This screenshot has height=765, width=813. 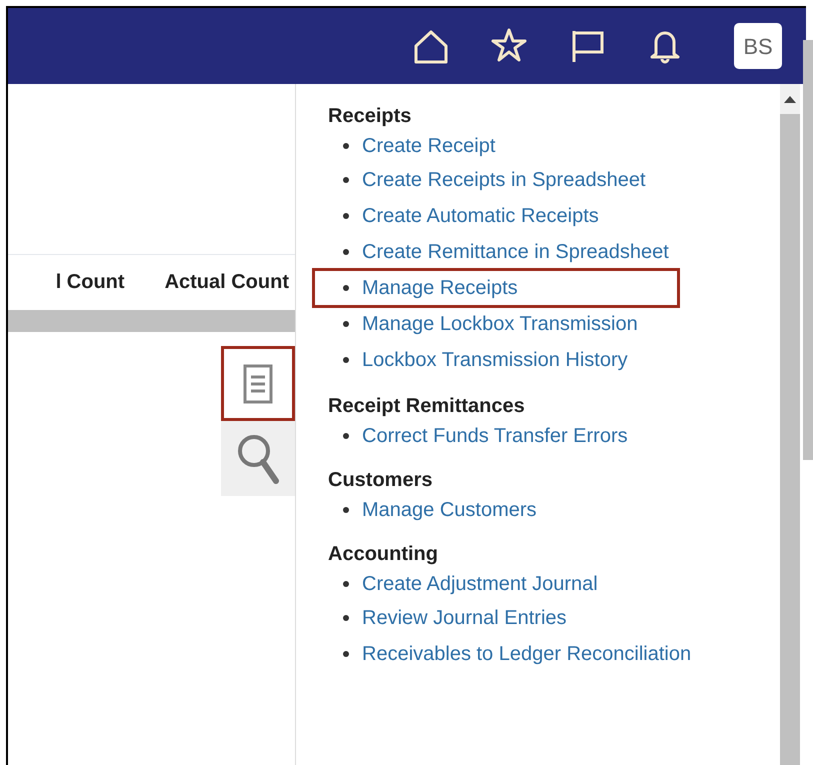 I want to click on document-icon, so click(x=258, y=384).